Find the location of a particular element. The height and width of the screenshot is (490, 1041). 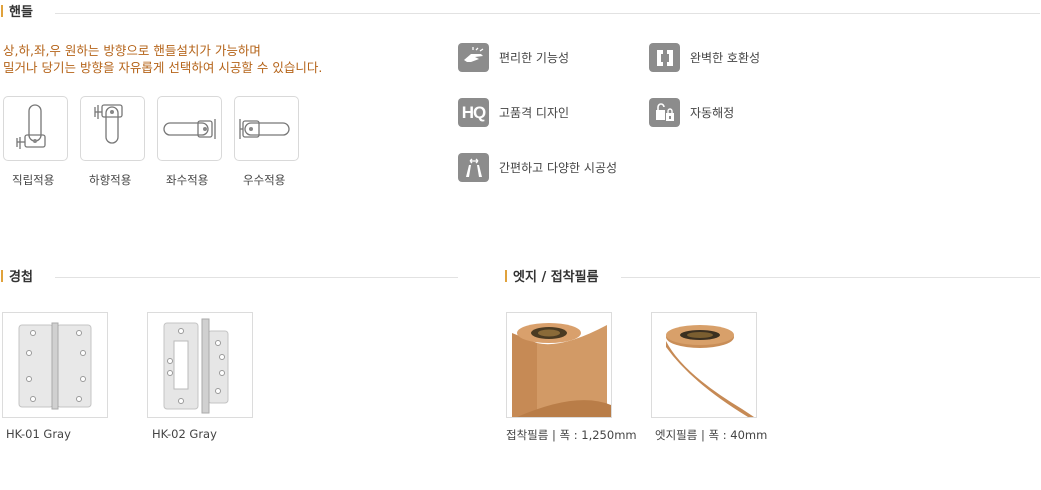

edge-section-title: 엣지 / 접착필름 is located at coordinates (556, 277).